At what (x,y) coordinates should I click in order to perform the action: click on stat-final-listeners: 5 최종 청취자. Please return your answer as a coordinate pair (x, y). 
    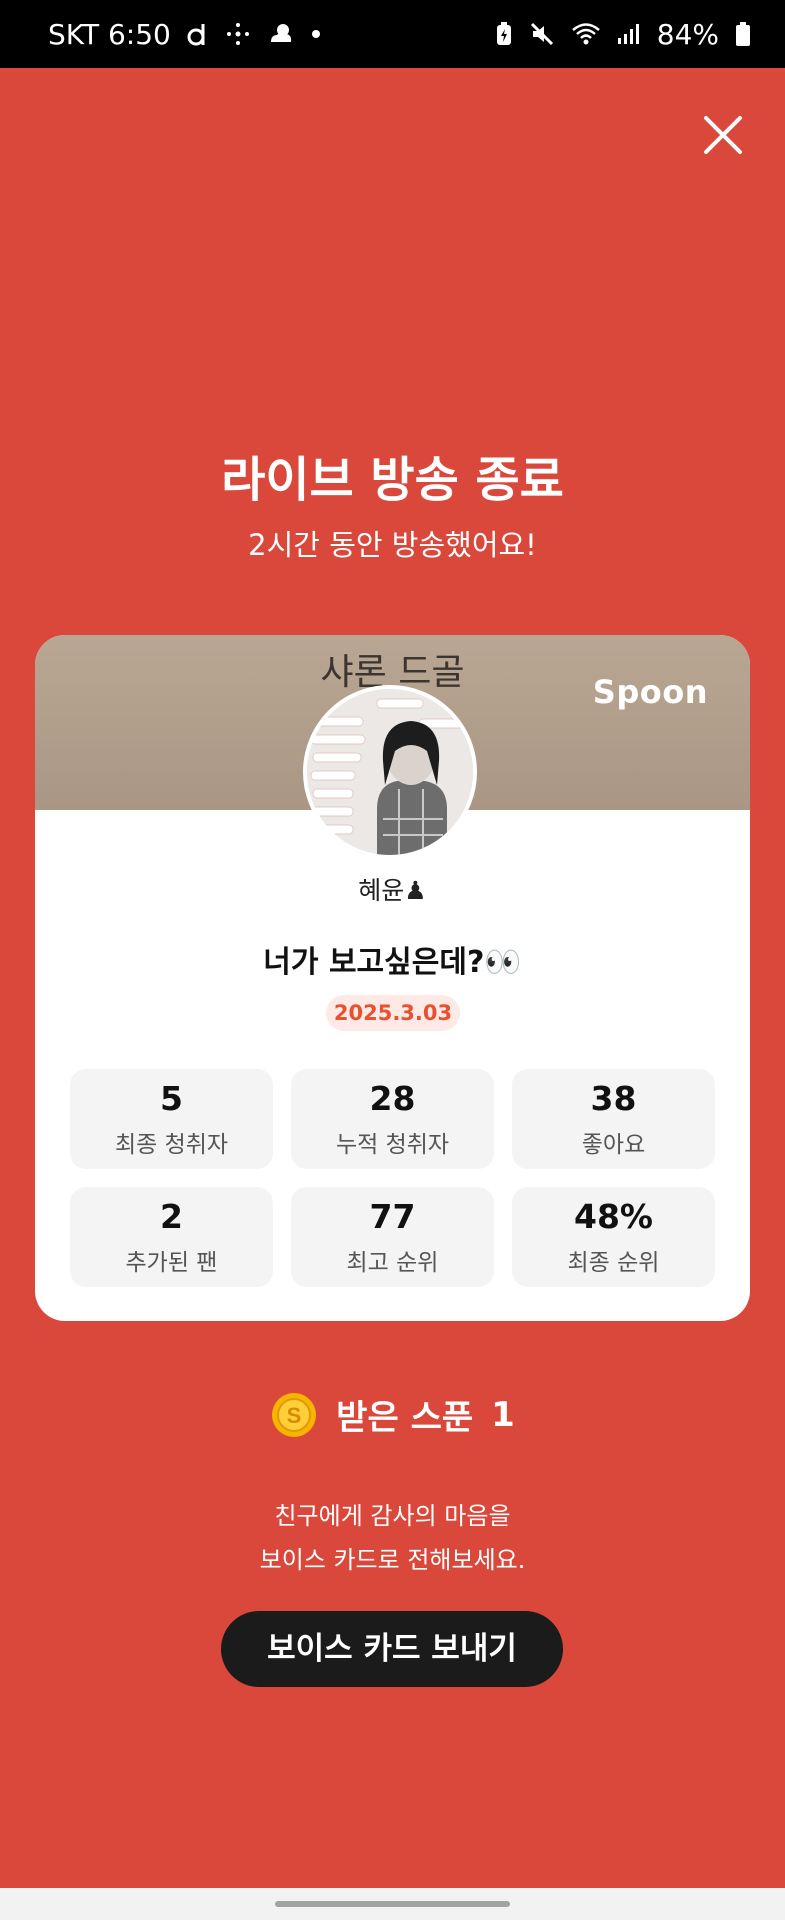
    Looking at the image, I should click on (171, 1119).